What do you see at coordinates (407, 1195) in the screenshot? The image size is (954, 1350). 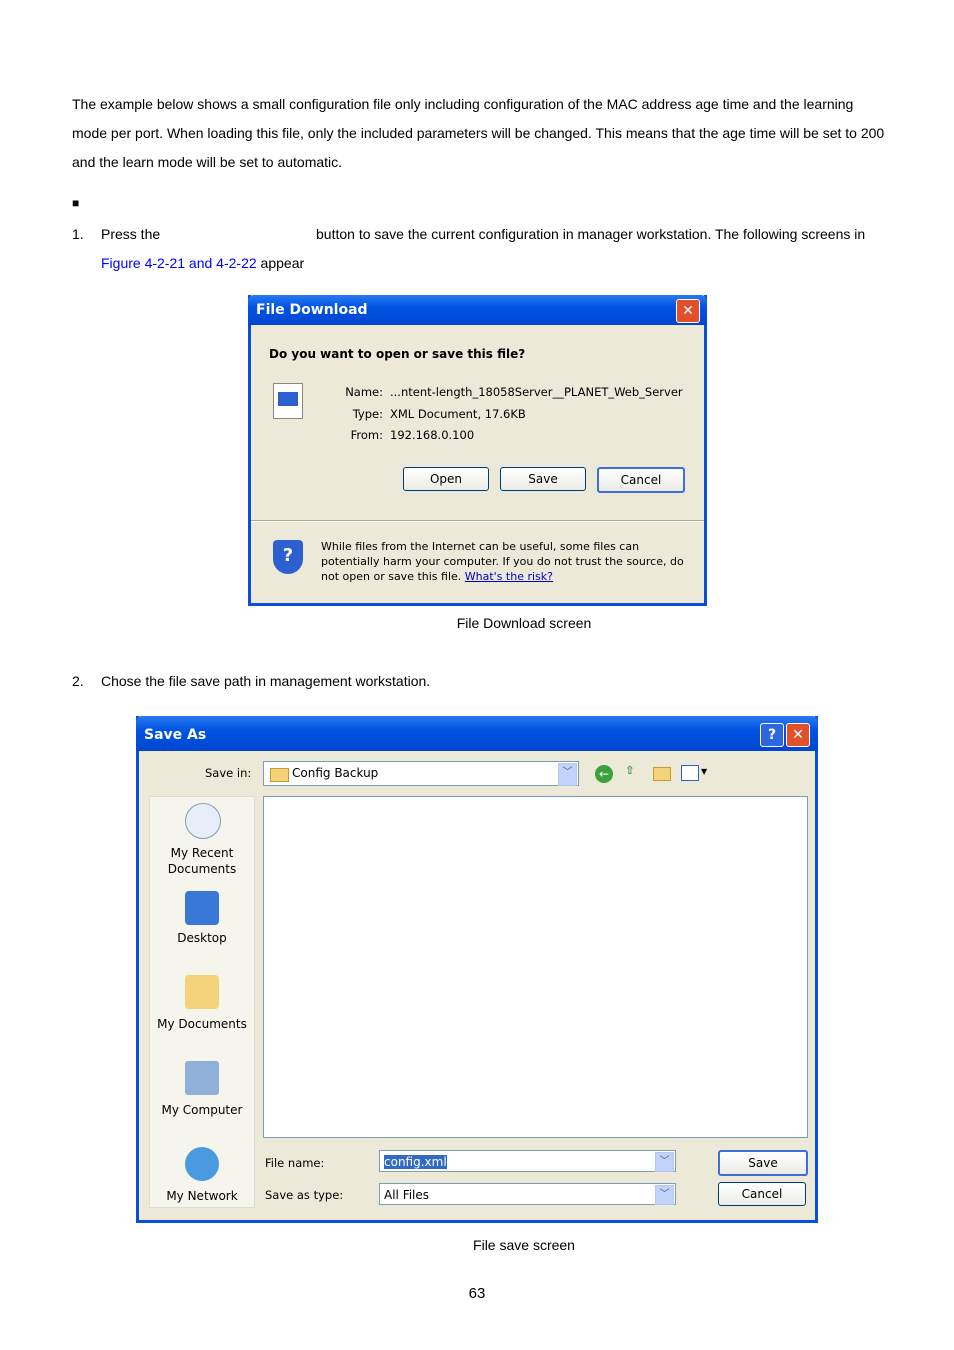 I see `save-as-type-value: All Files` at bounding box center [407, 1195].